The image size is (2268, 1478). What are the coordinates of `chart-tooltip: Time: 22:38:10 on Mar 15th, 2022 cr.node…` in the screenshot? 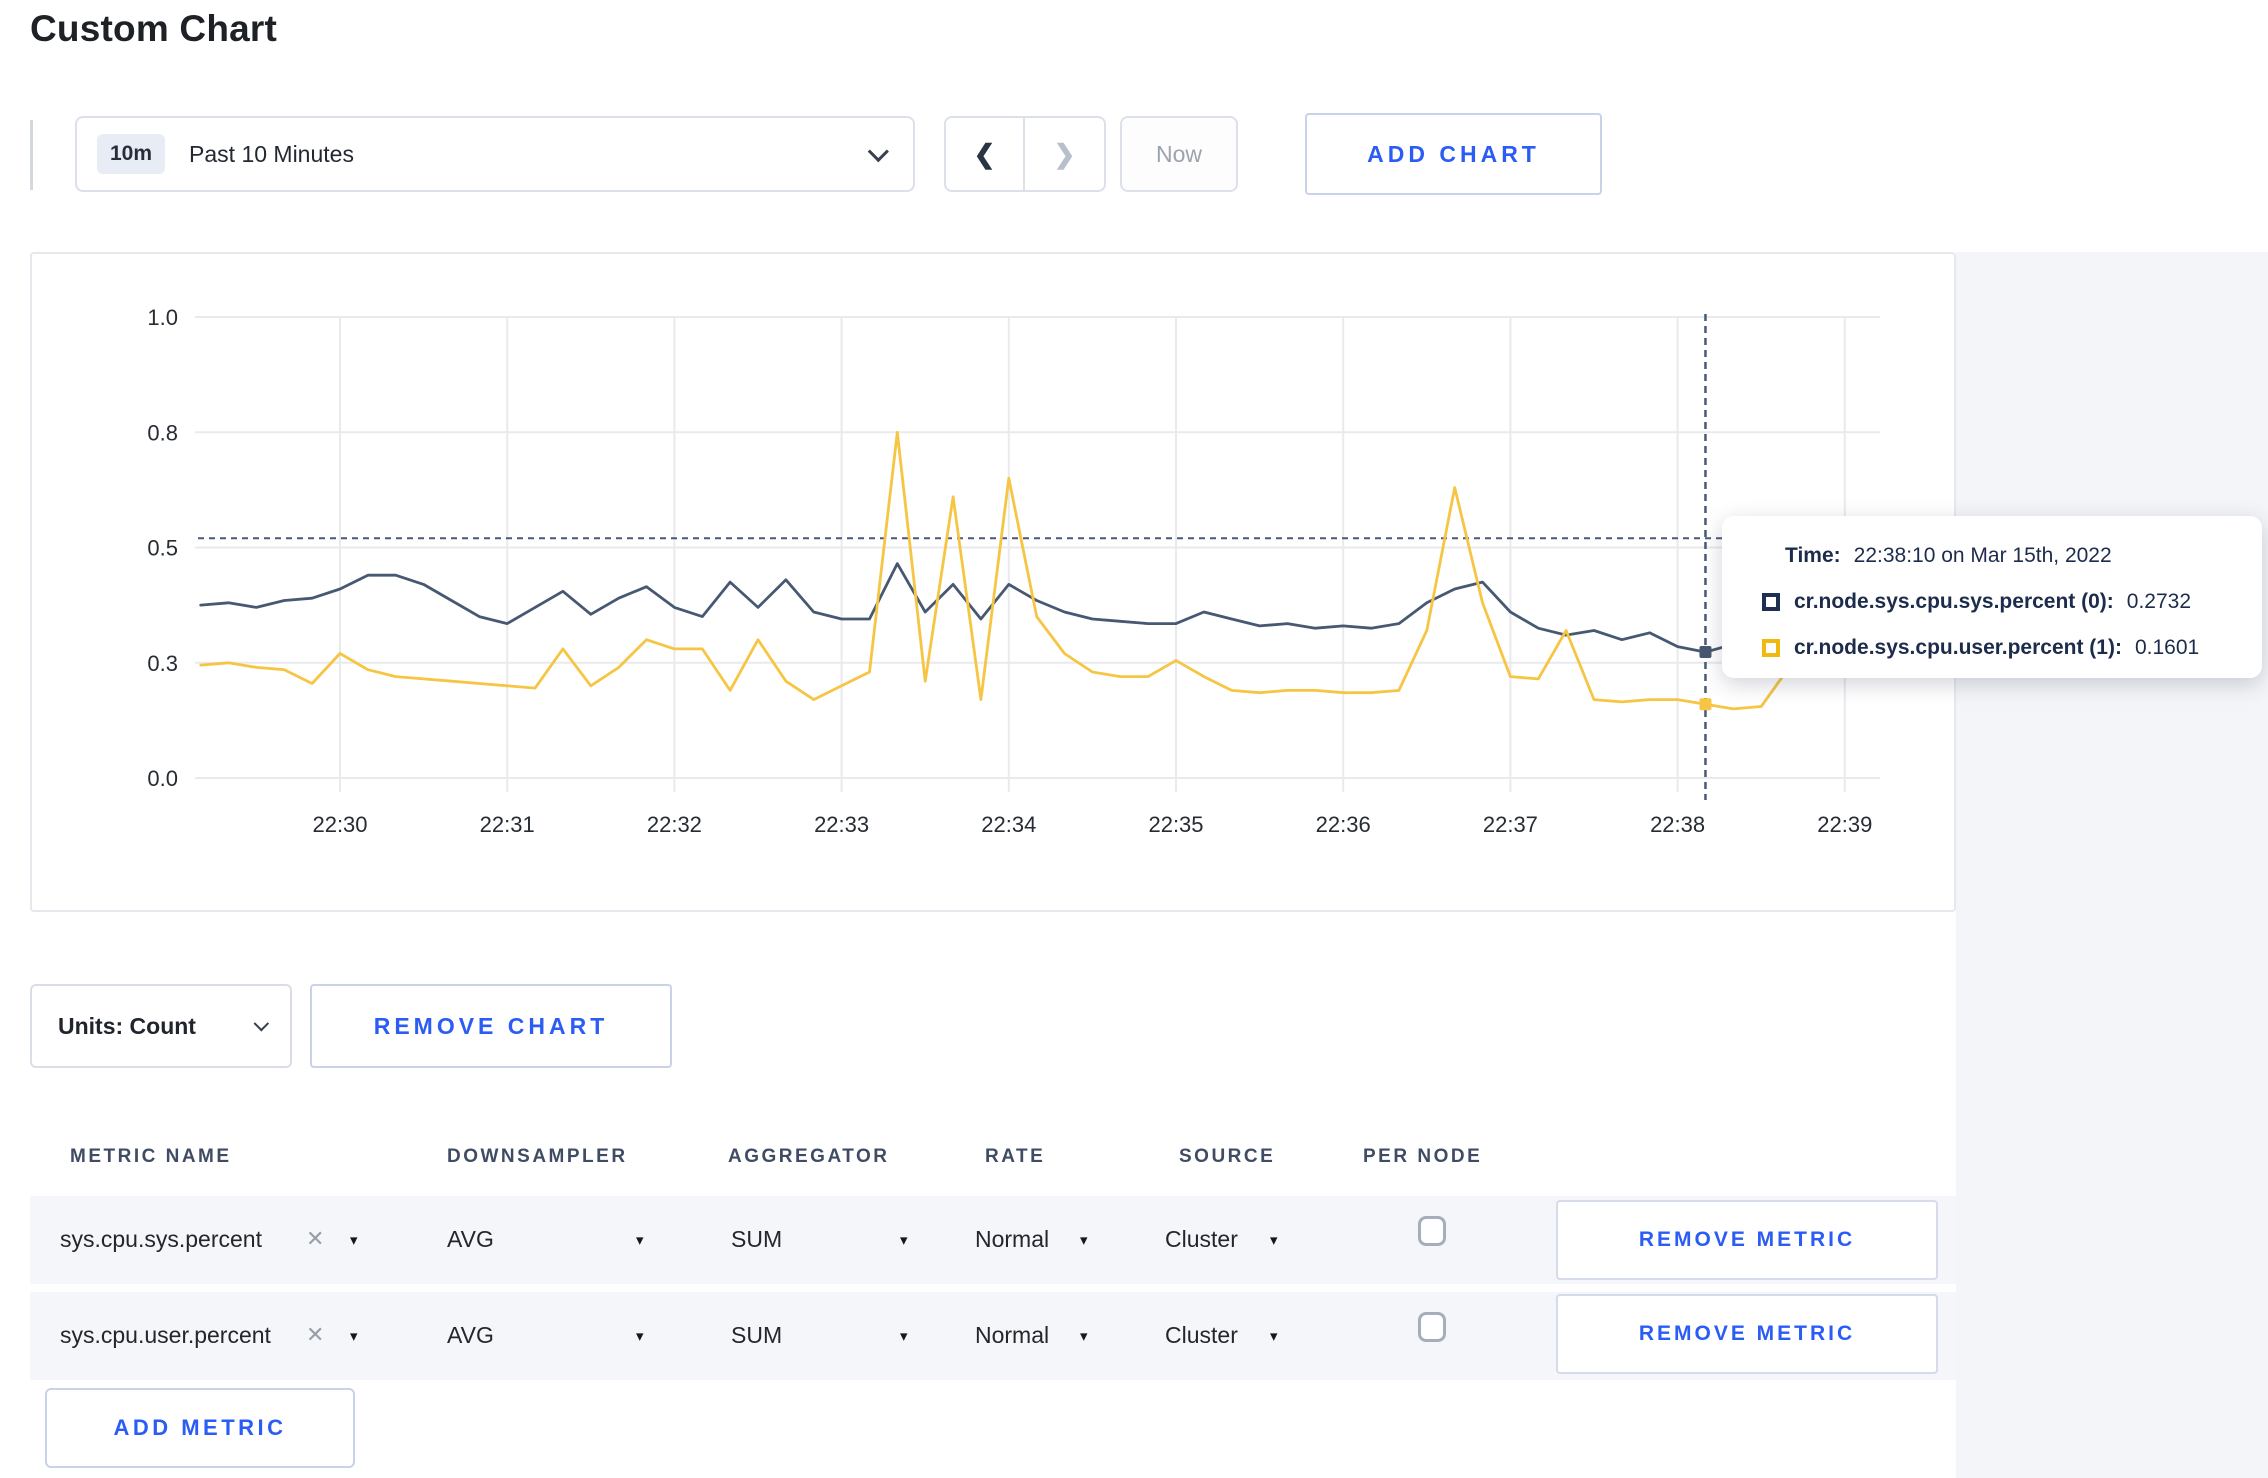 It's located at (1992, 597).